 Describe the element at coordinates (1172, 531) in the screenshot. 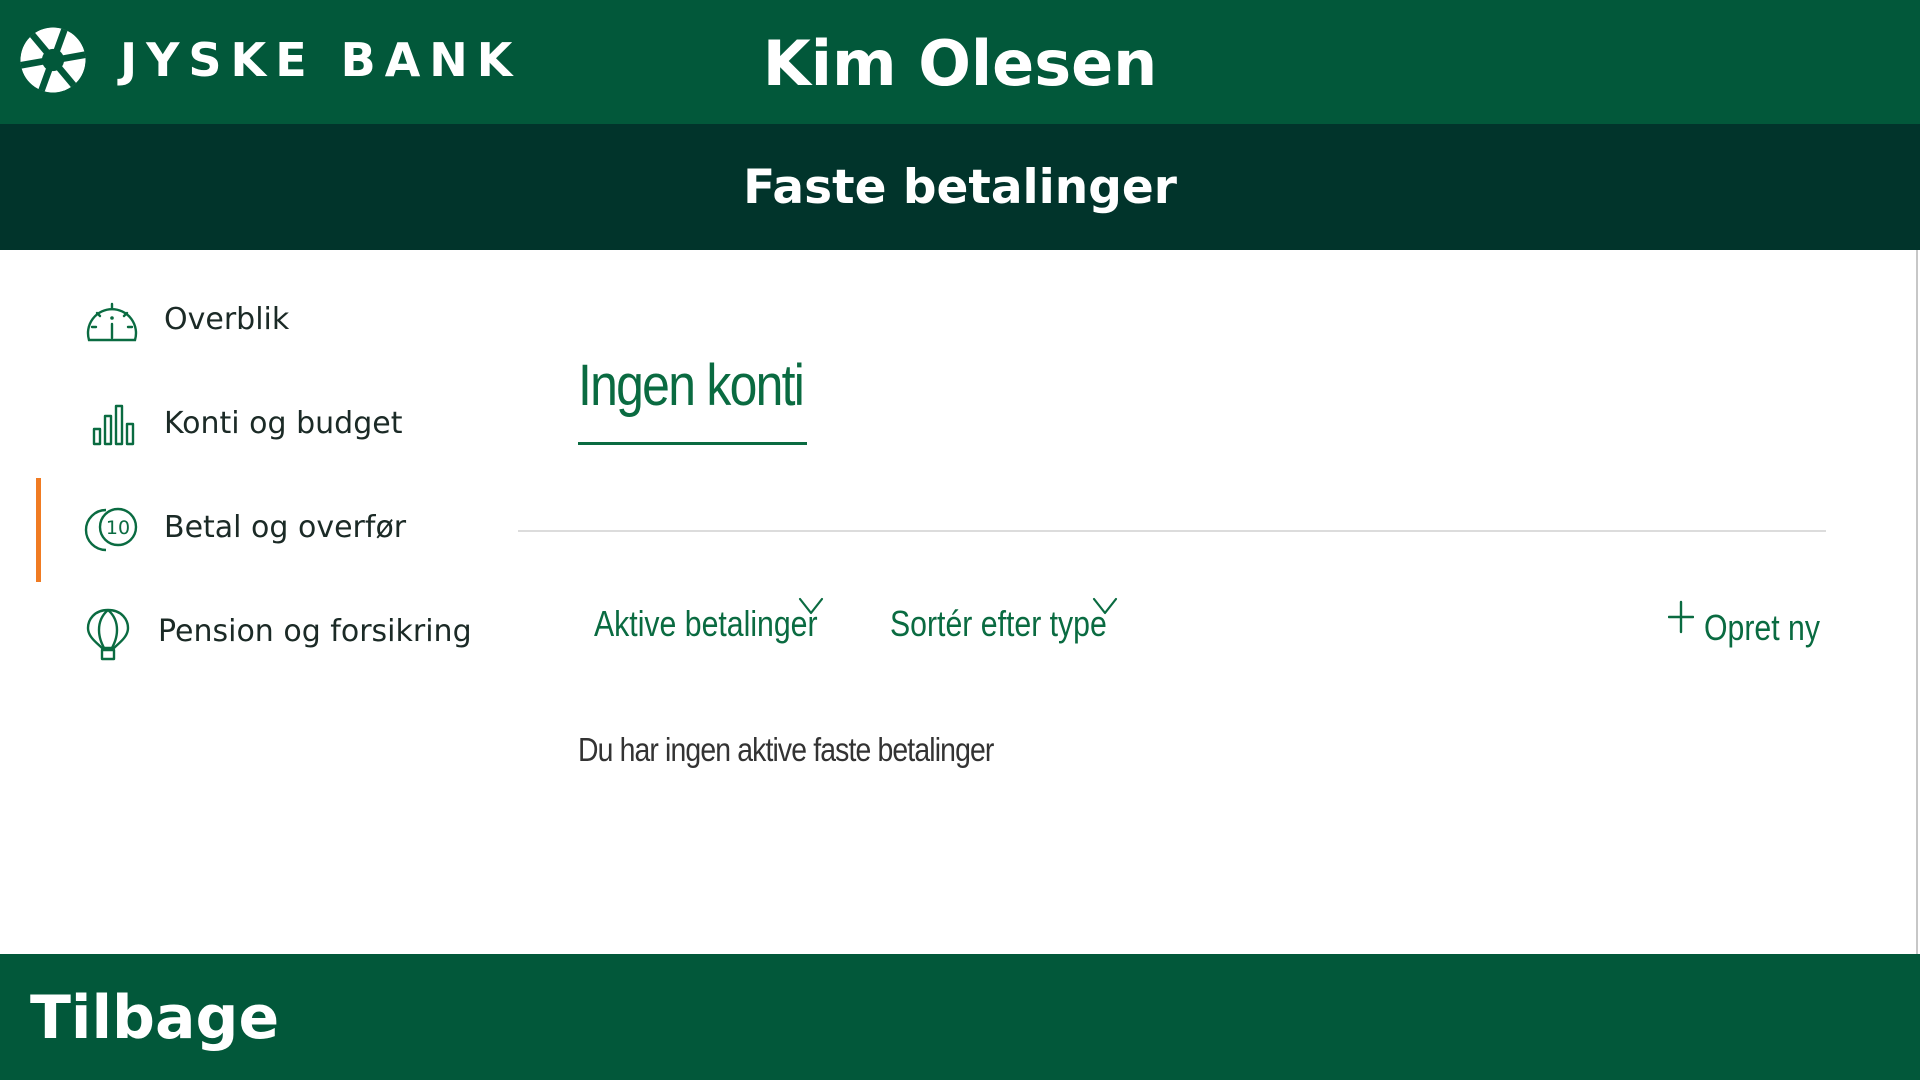

I see `content-divider` at that location.